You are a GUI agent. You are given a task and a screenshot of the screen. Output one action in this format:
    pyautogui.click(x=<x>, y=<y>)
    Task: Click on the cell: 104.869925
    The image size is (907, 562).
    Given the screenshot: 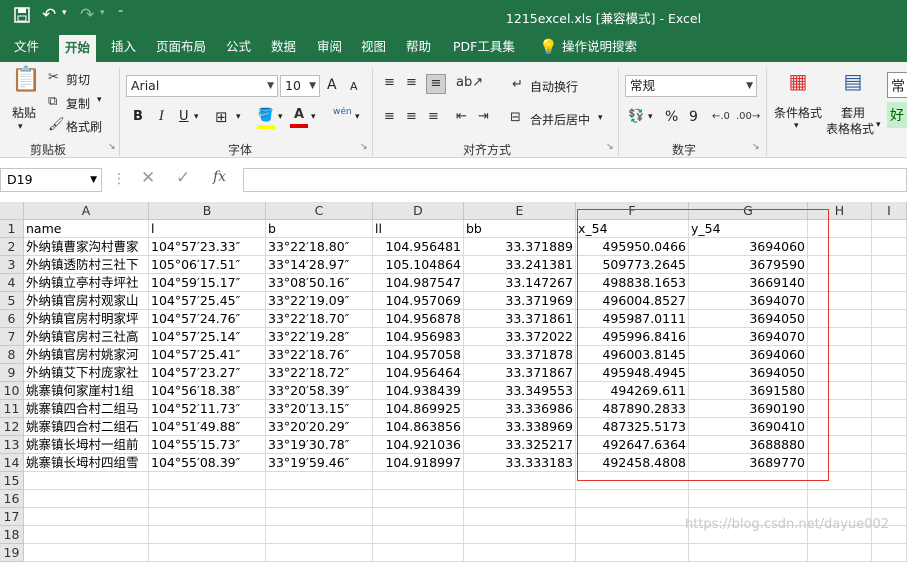 What is the action you would take?
    pyautogui.click(x=418, y=409)
    